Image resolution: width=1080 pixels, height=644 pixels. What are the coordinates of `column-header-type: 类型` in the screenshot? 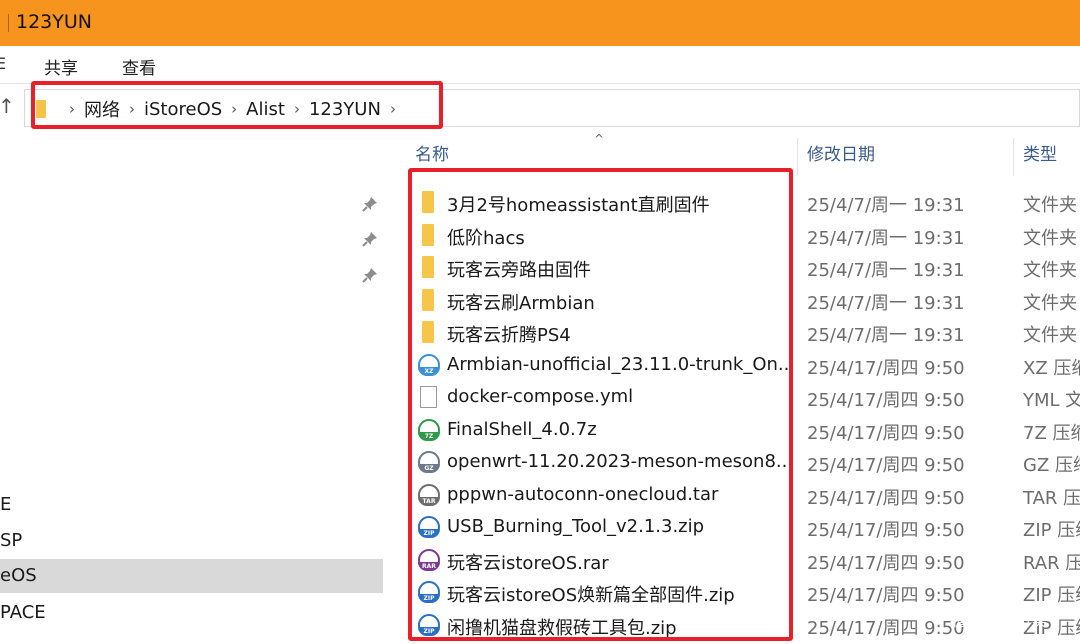 It's located at (1040, 158).